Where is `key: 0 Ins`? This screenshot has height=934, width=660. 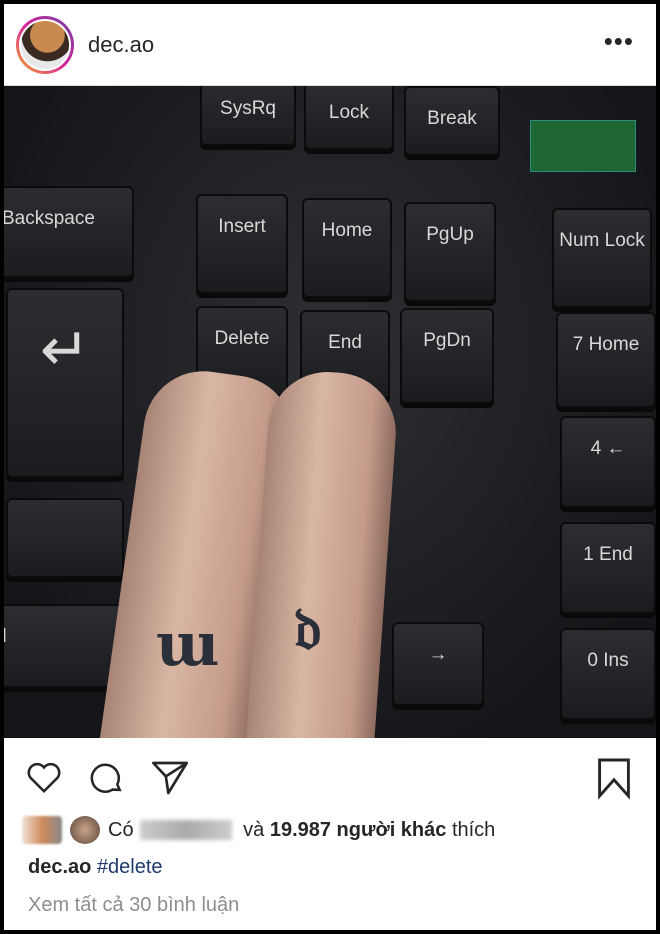
key: 0 Ins is located at coordinates (608, 674).